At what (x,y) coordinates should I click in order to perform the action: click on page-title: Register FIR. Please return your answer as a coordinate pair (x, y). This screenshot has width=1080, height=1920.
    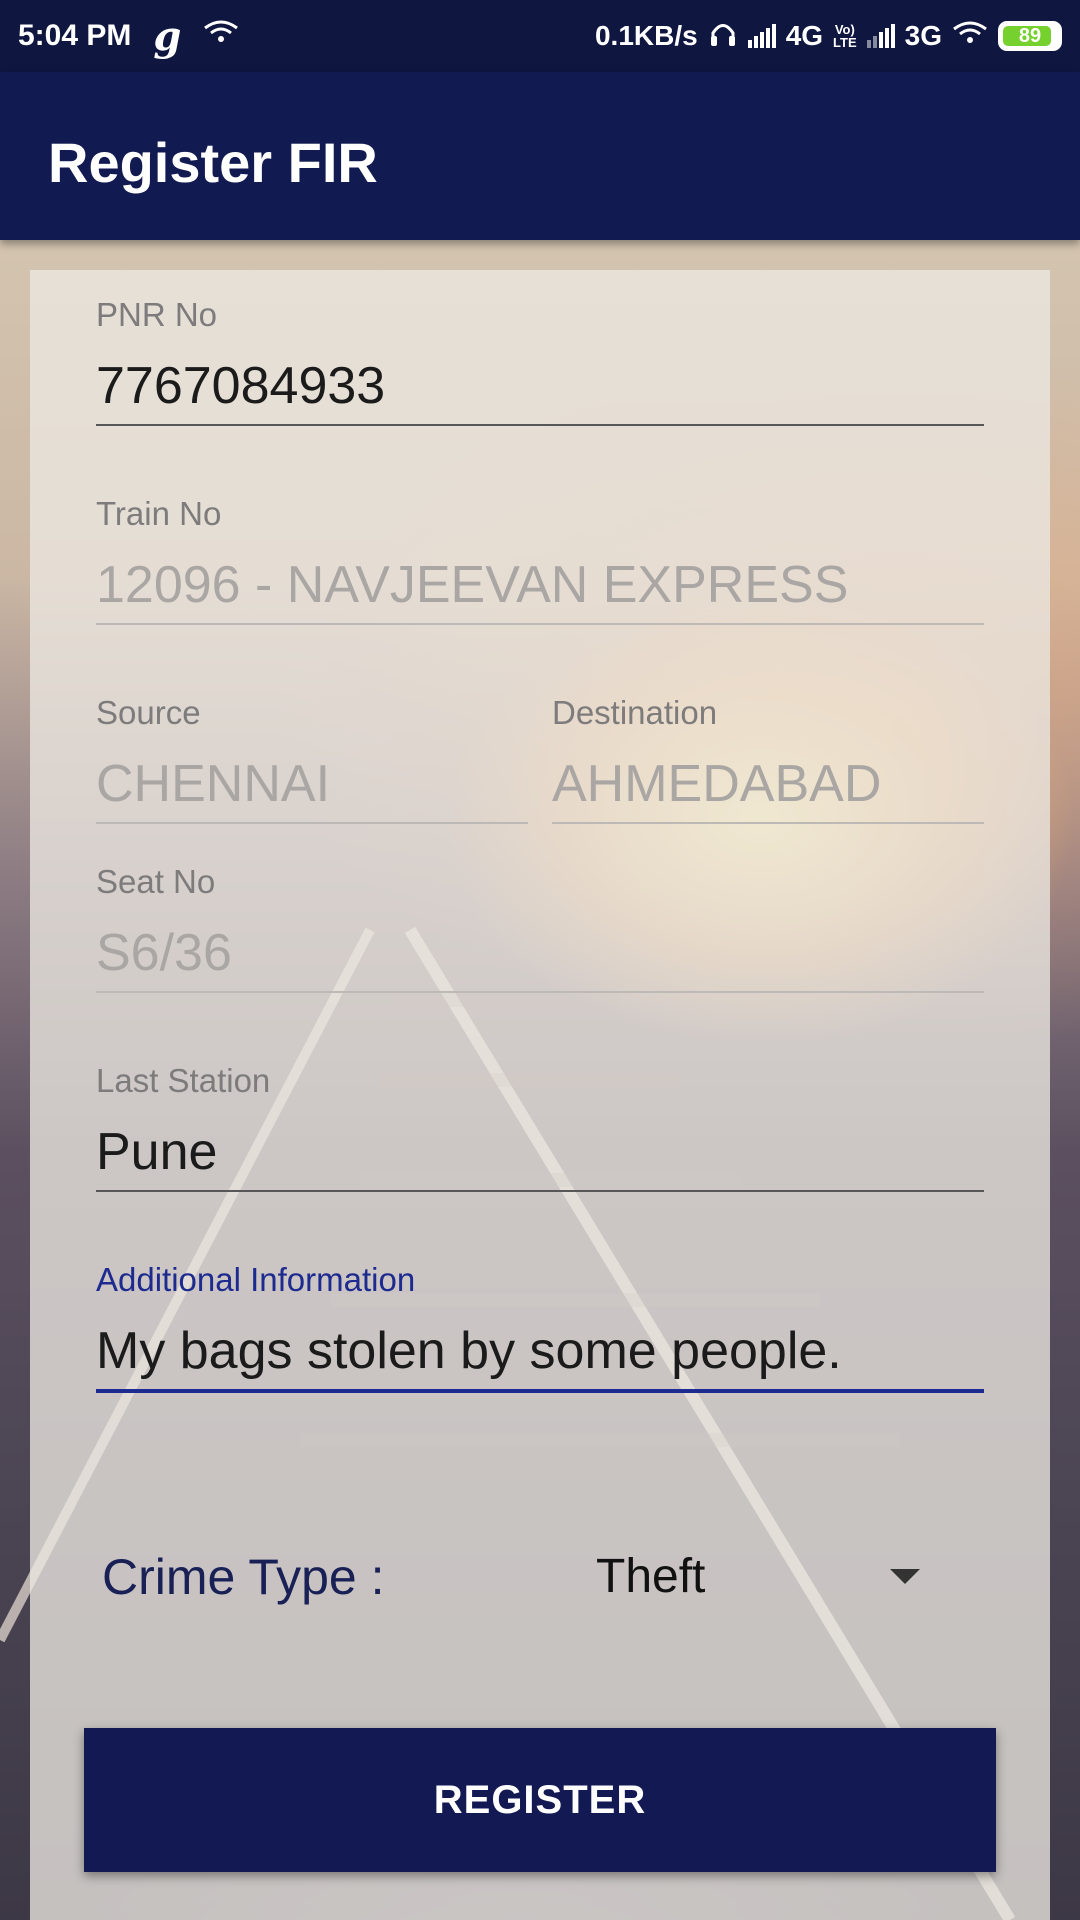
    Looking at the image, I should click on (213, 162).